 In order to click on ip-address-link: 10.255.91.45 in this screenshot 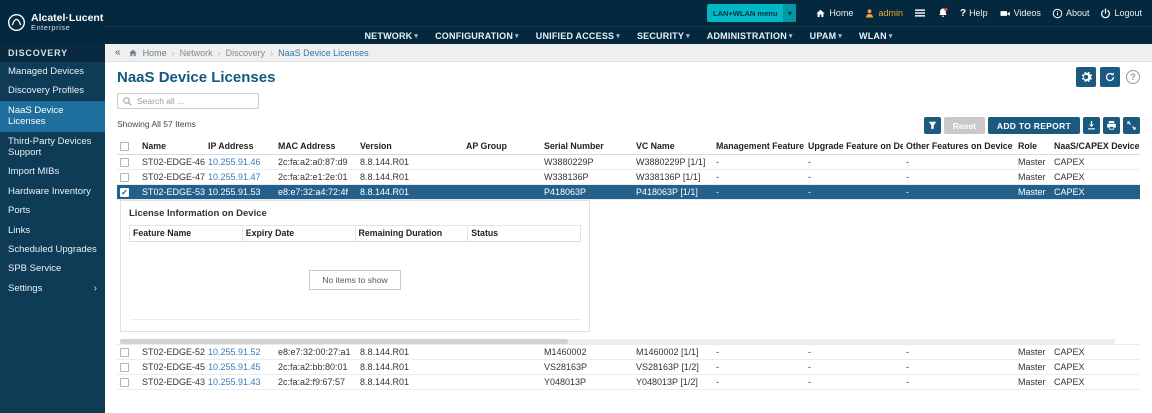, I will do `click(234, 367)`.